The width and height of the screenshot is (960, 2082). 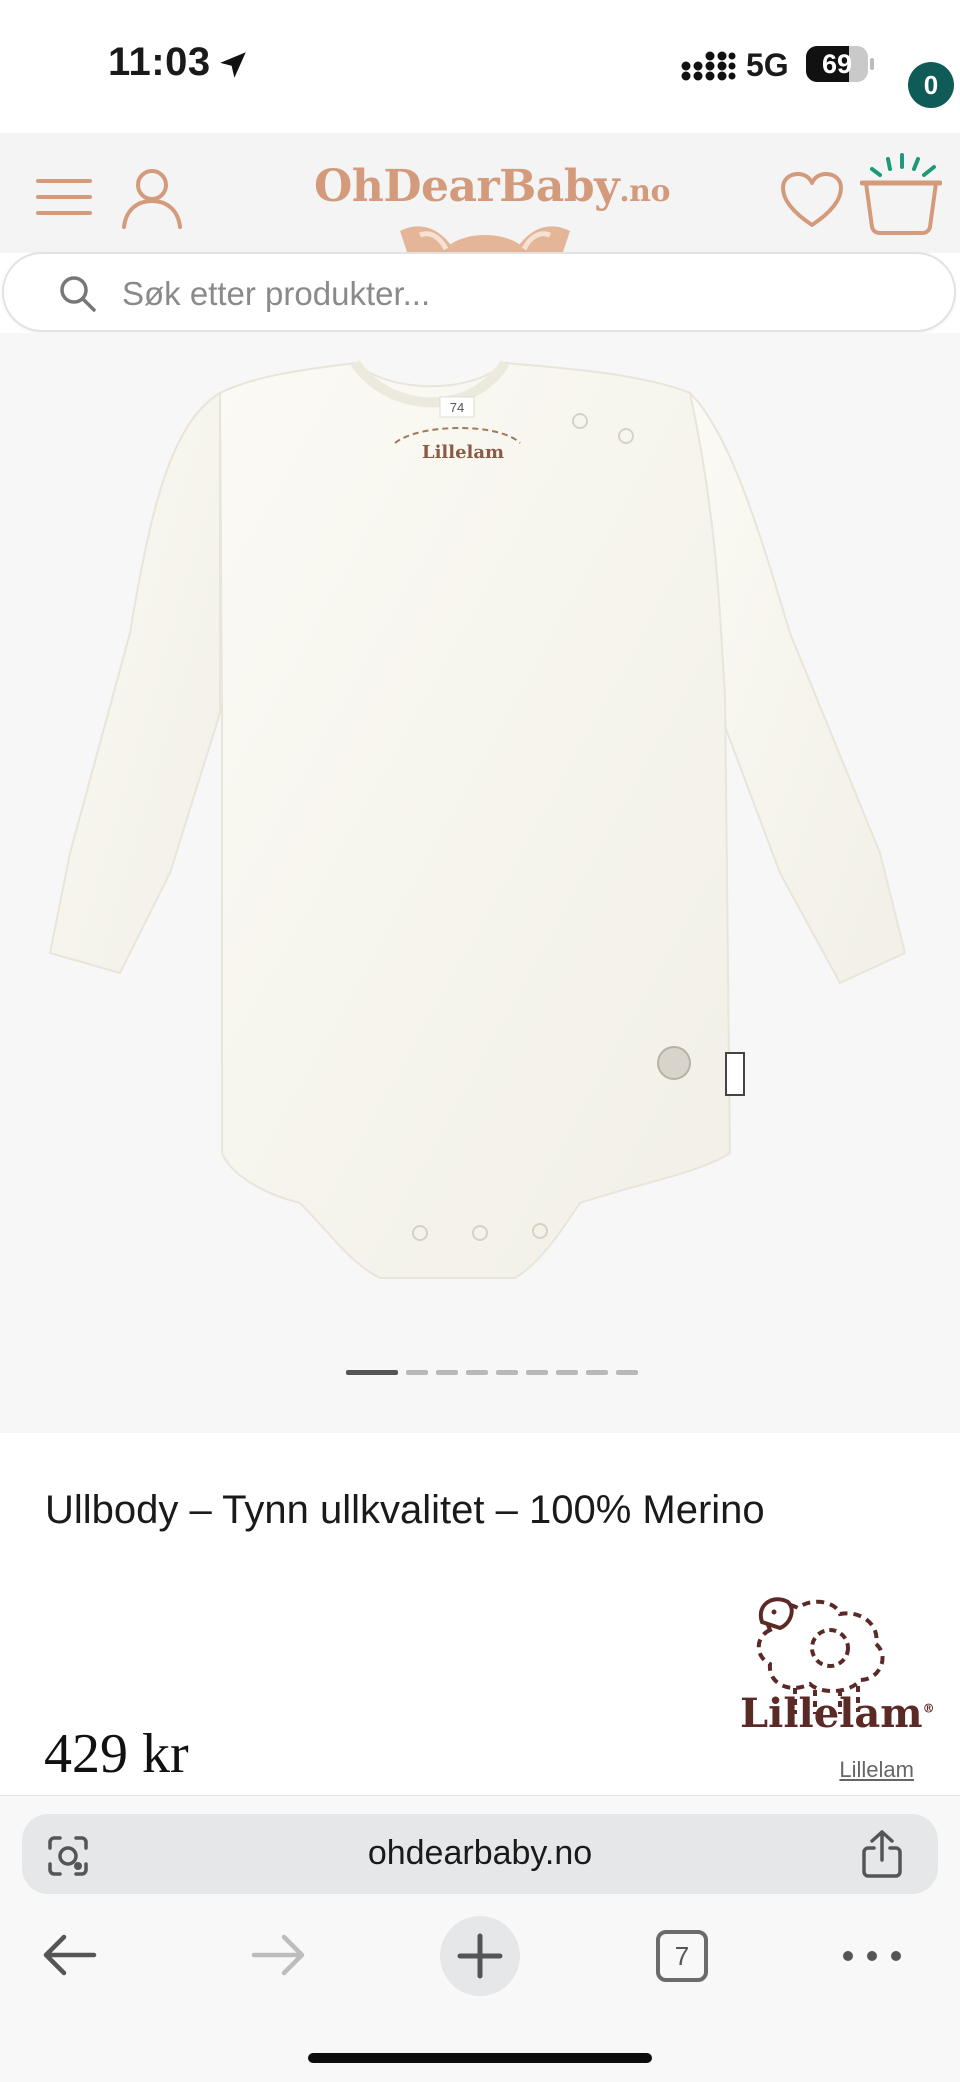 I want to click on brand-name: Lillelam, so click(x=831, y=1713).